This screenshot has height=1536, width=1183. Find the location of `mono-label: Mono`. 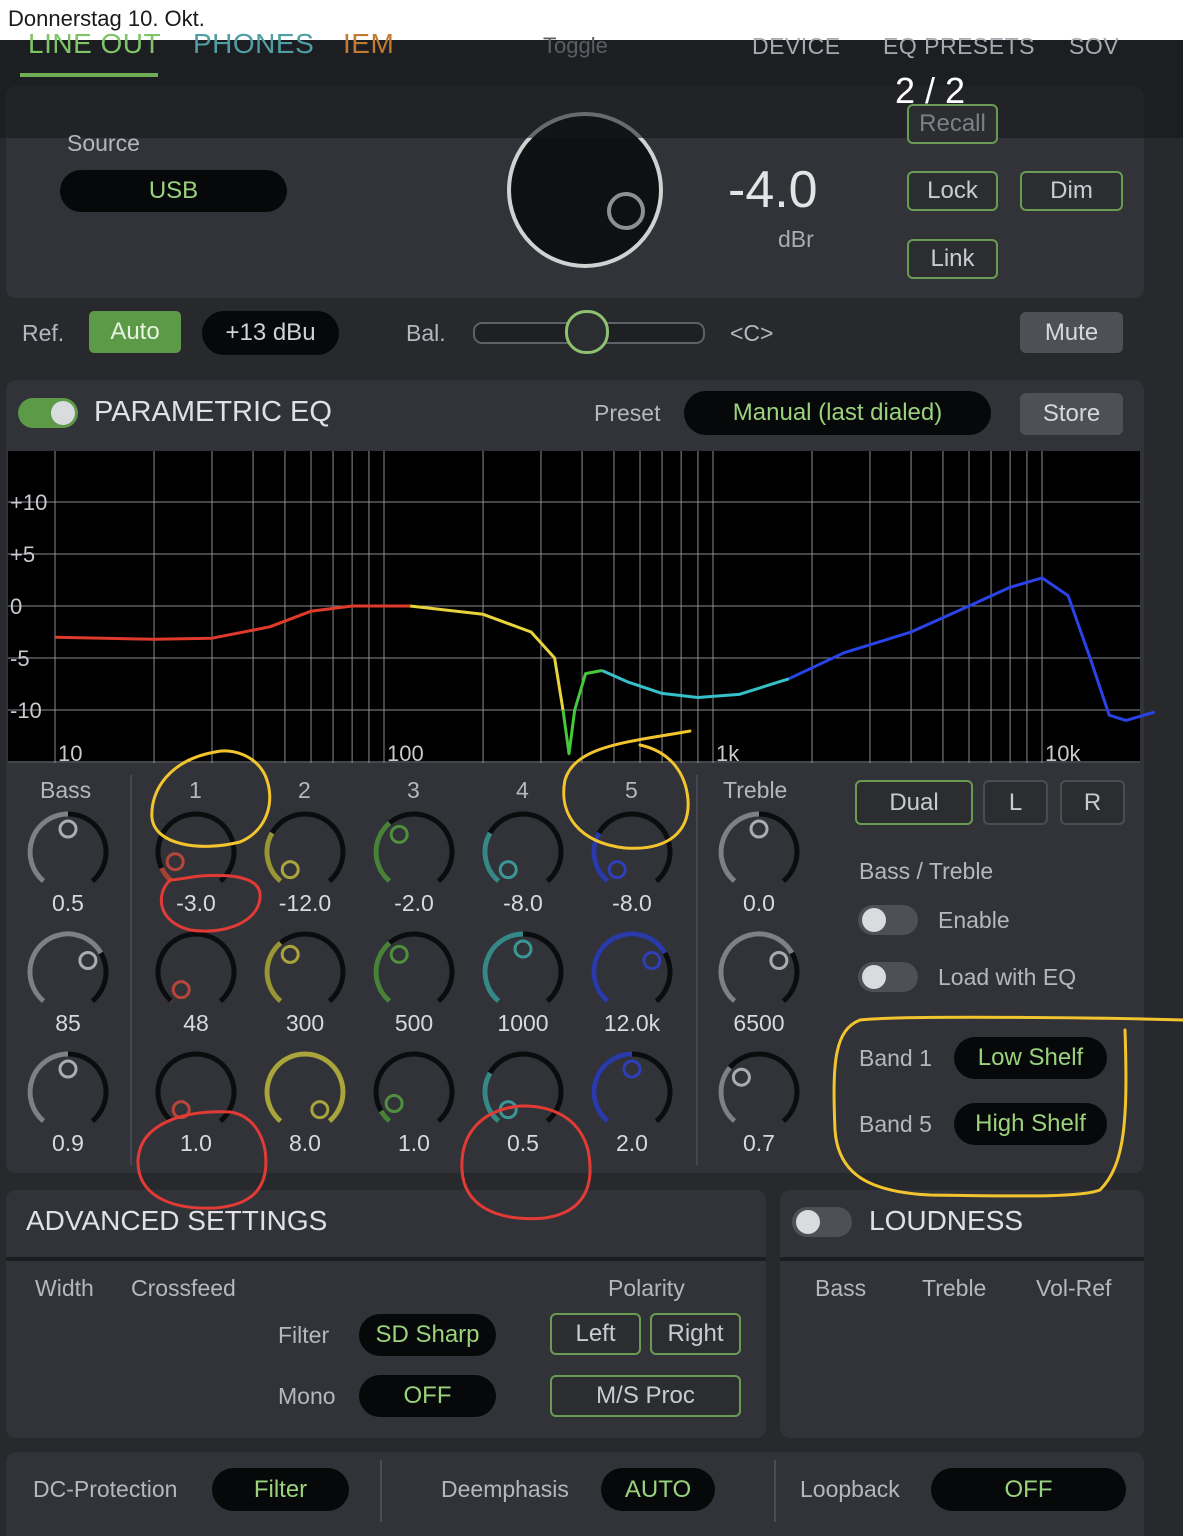

mono-label: Mono is located at coordinates (307, 1396).